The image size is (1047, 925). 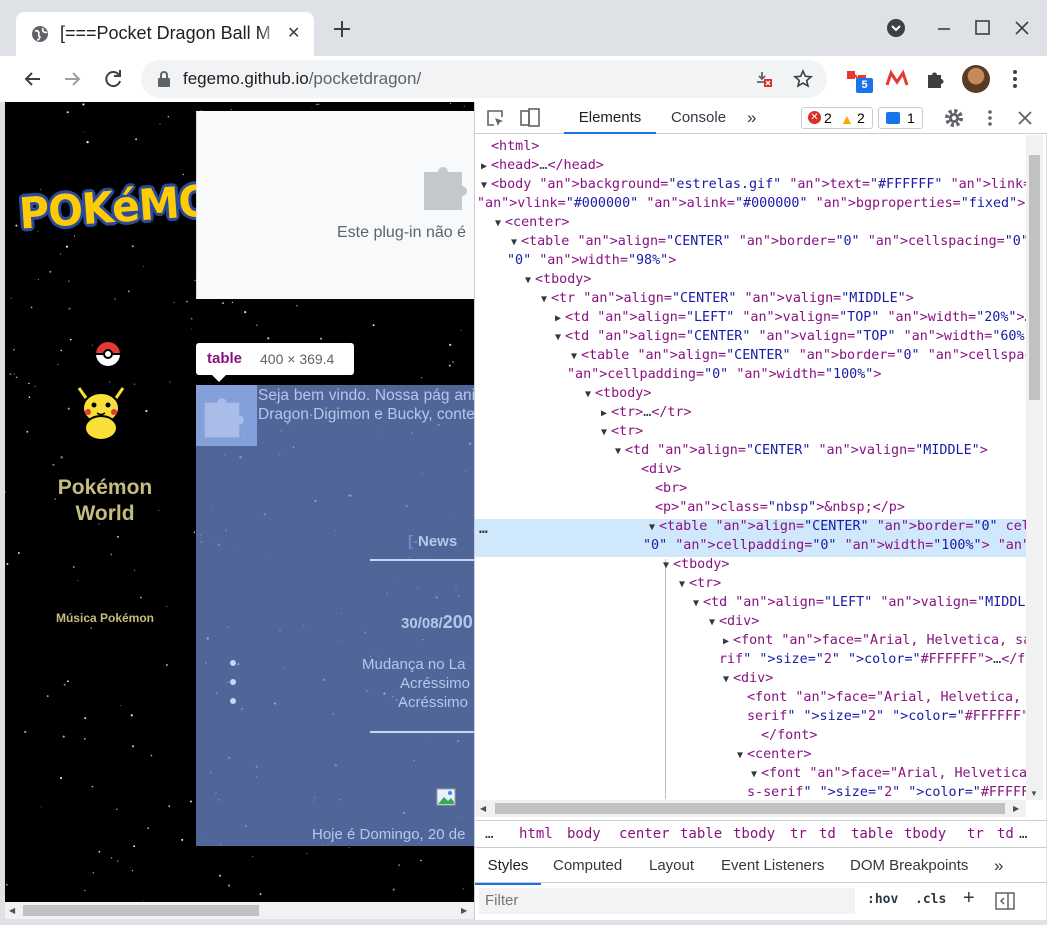 I want to click on scroll-right-arrow-icon: ▶, so click(x=1016, y=808).